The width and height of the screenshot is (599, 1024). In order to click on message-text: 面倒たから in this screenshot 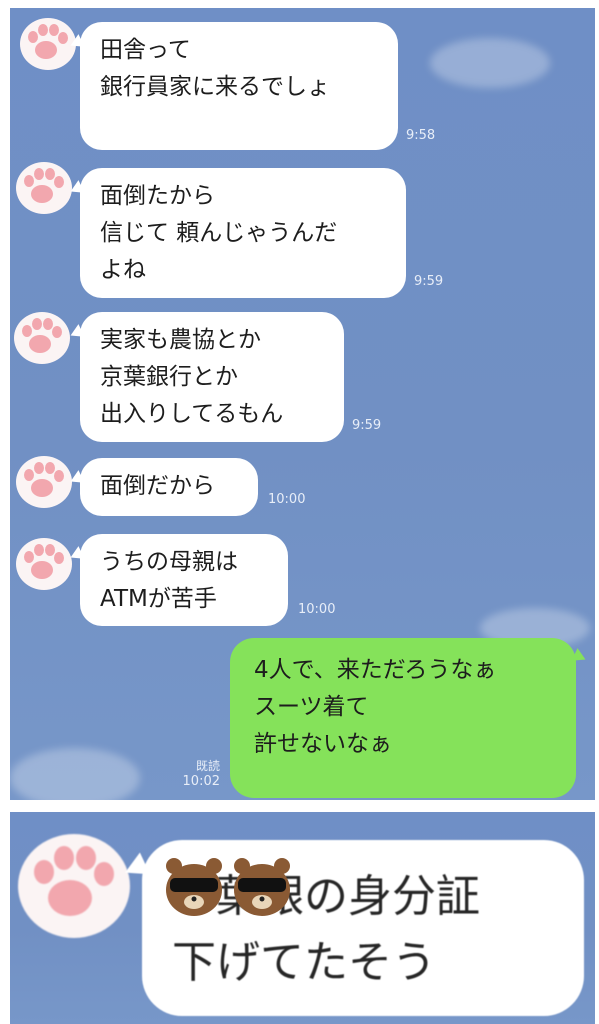, I will do `click(157, 196)`.